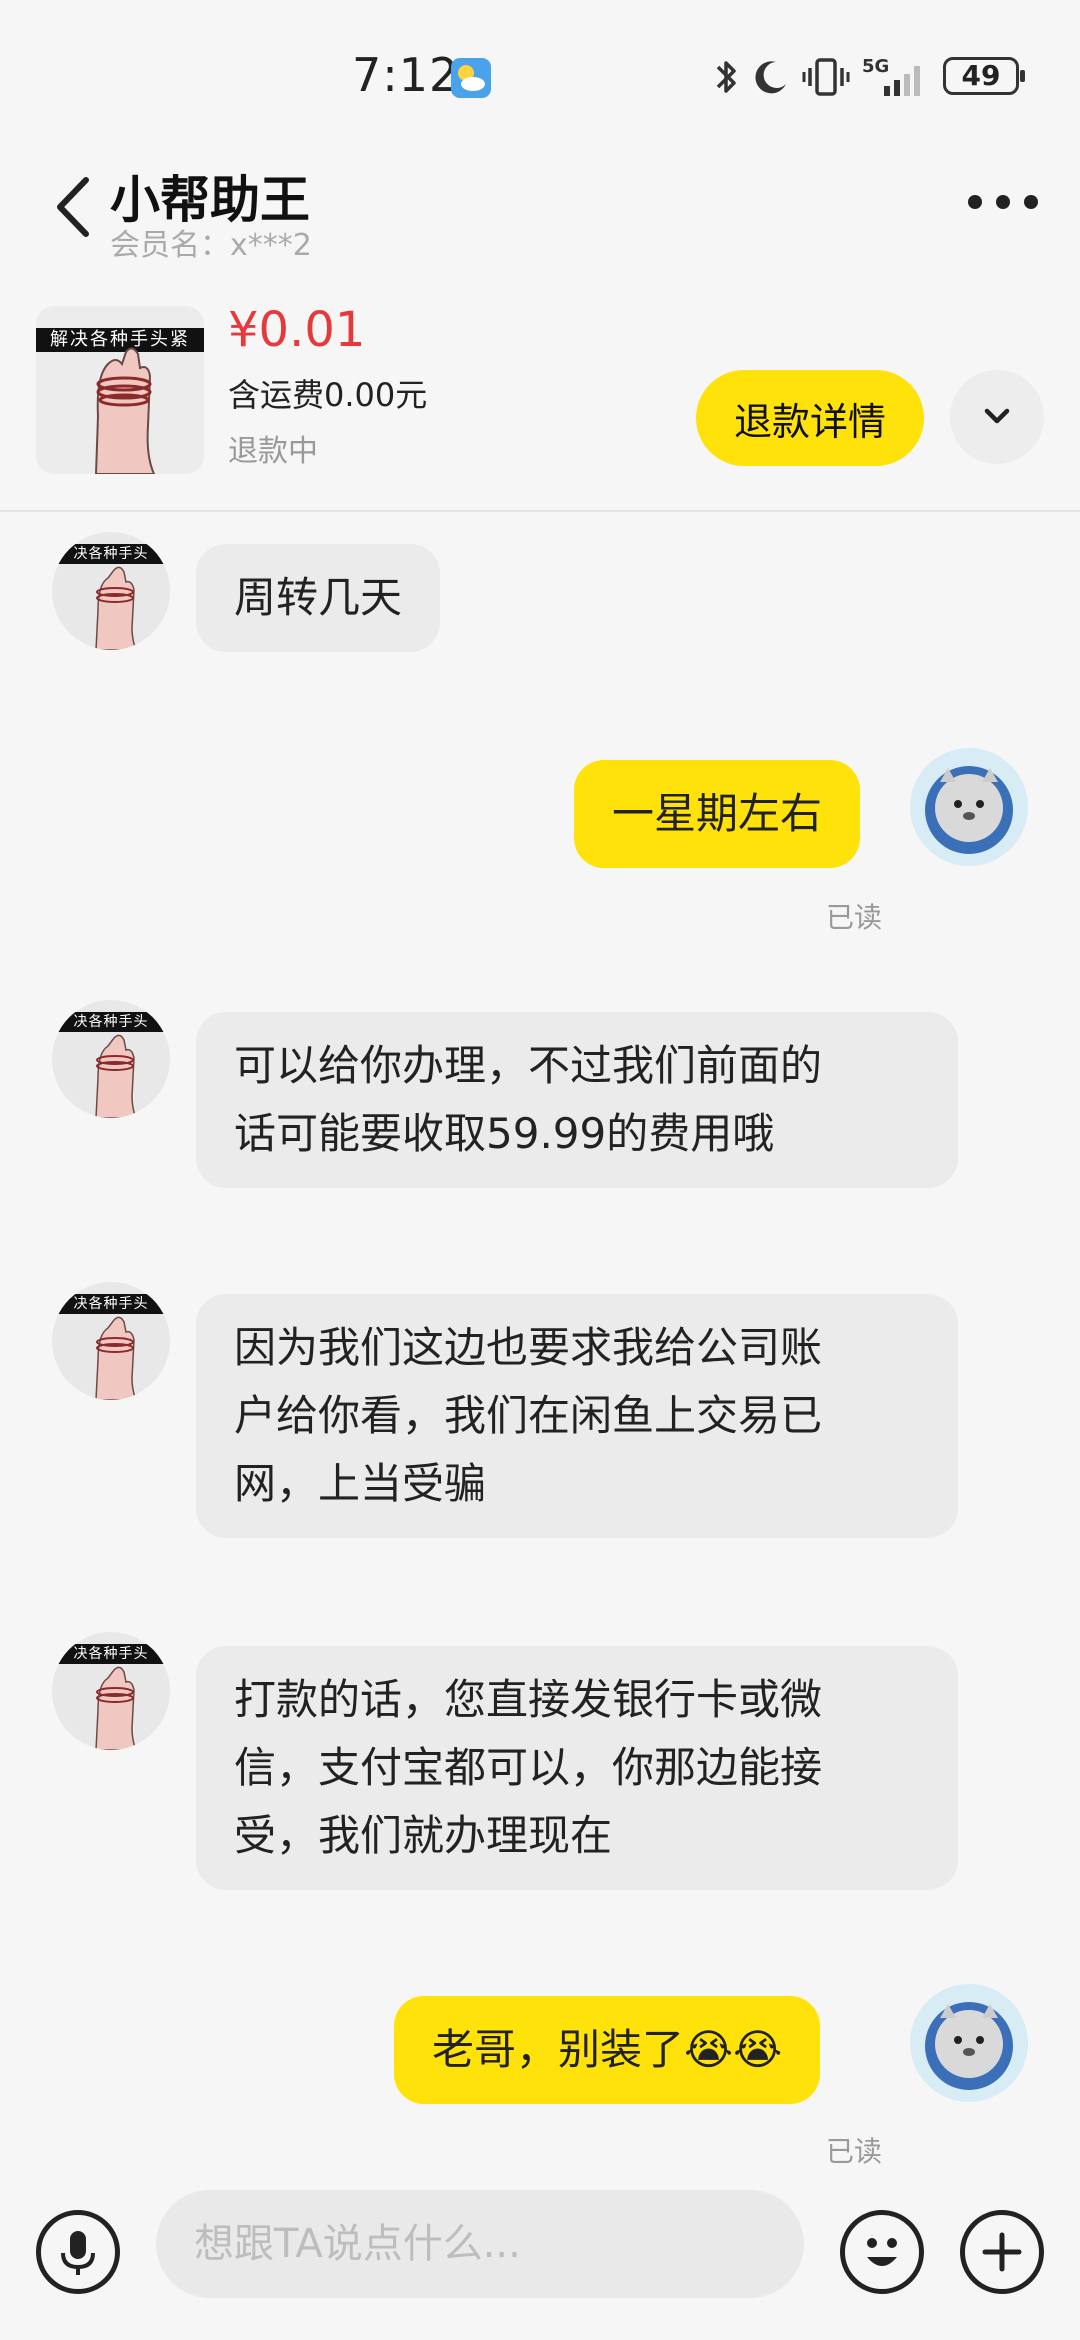  What do you see at coordinates (78, 2252) in the screenshot?
I see `microphone-icon` at bounding box center [78, 2252].